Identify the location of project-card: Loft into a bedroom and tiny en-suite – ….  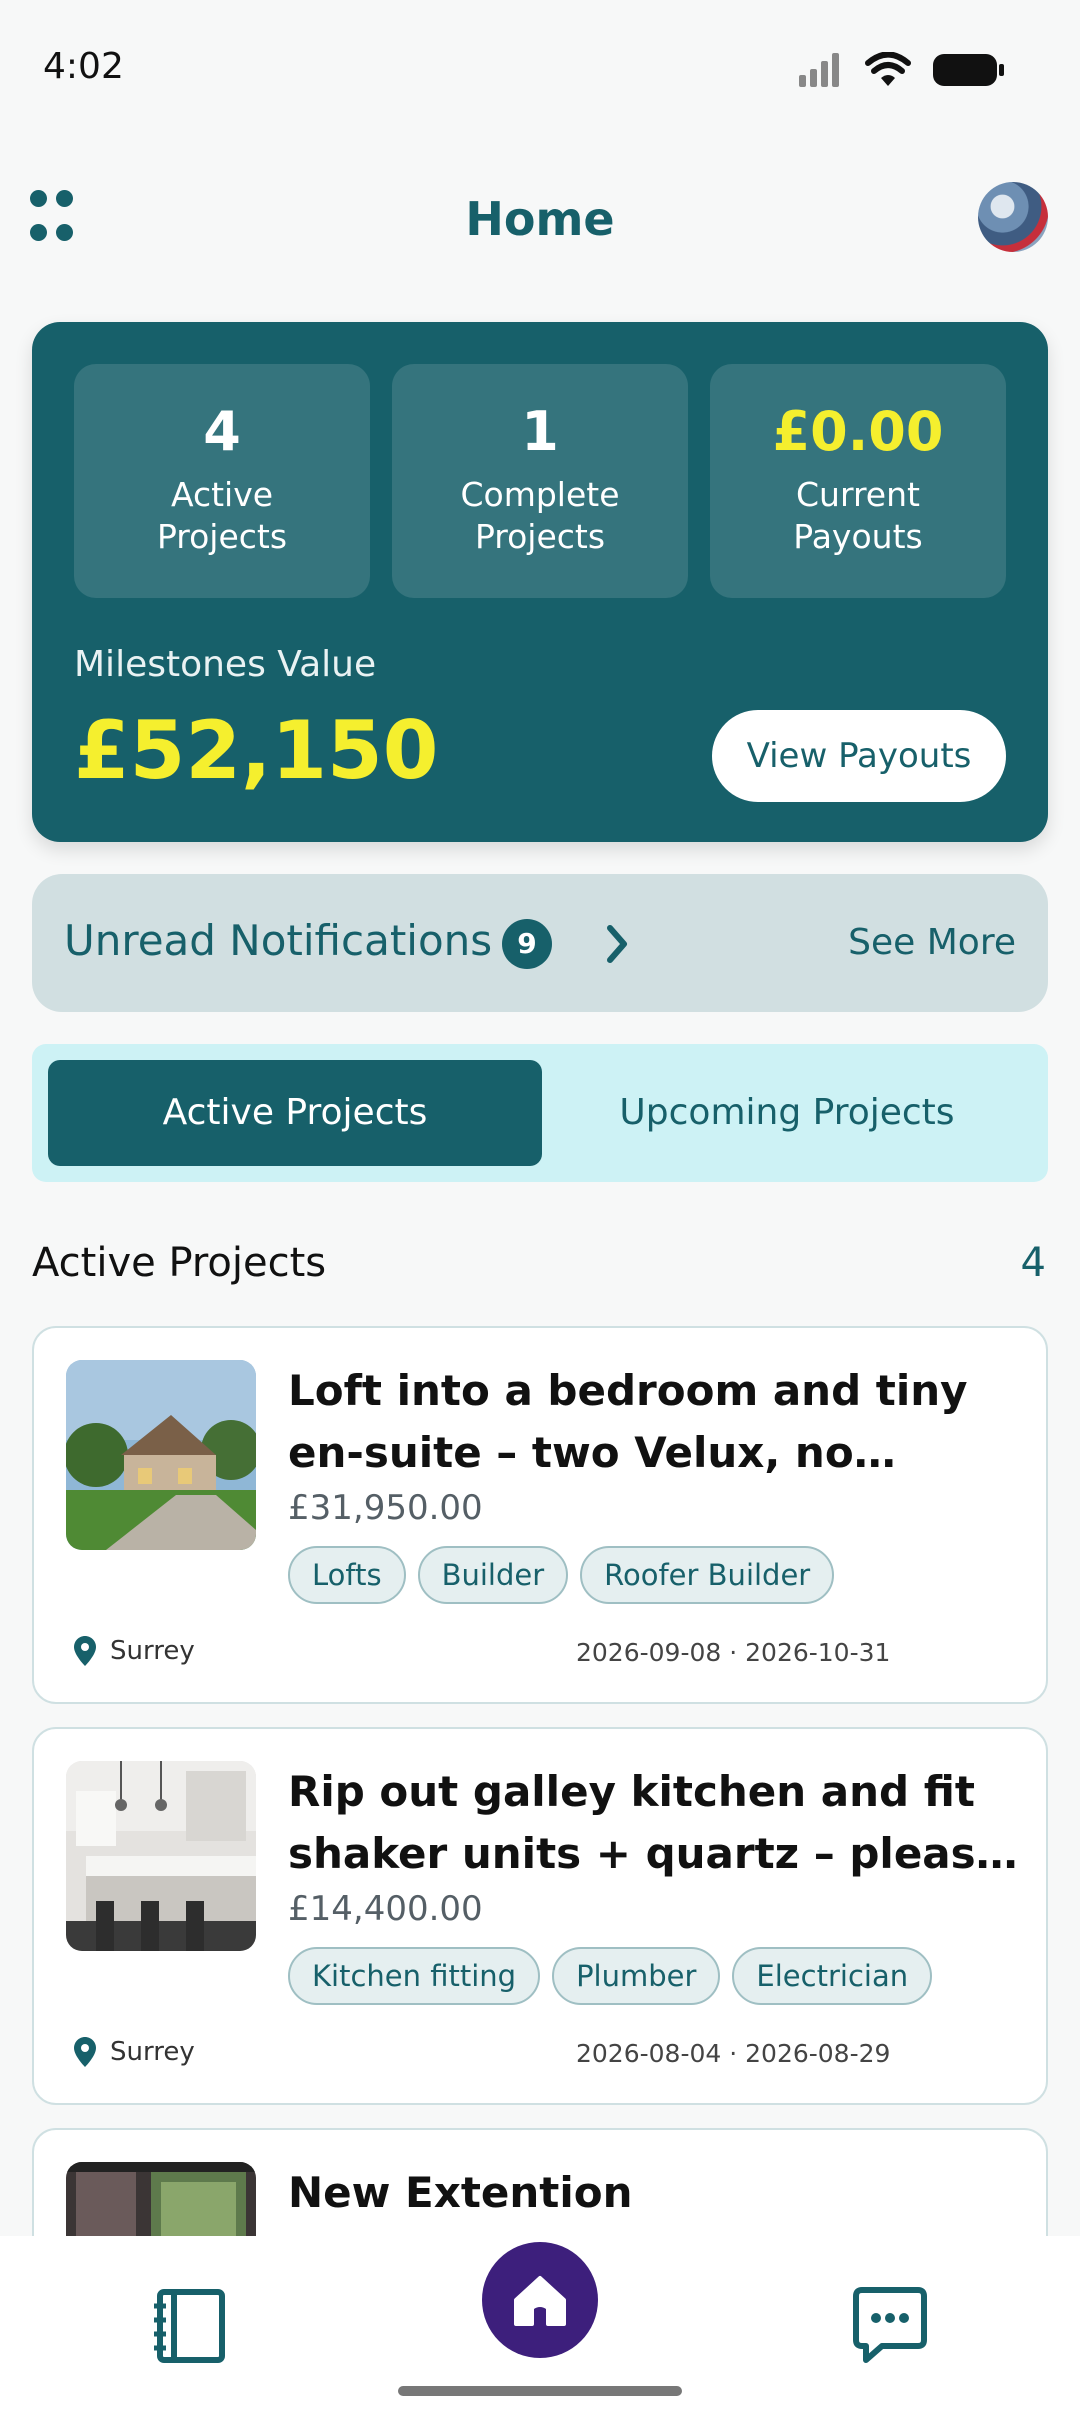
(540, 1515).